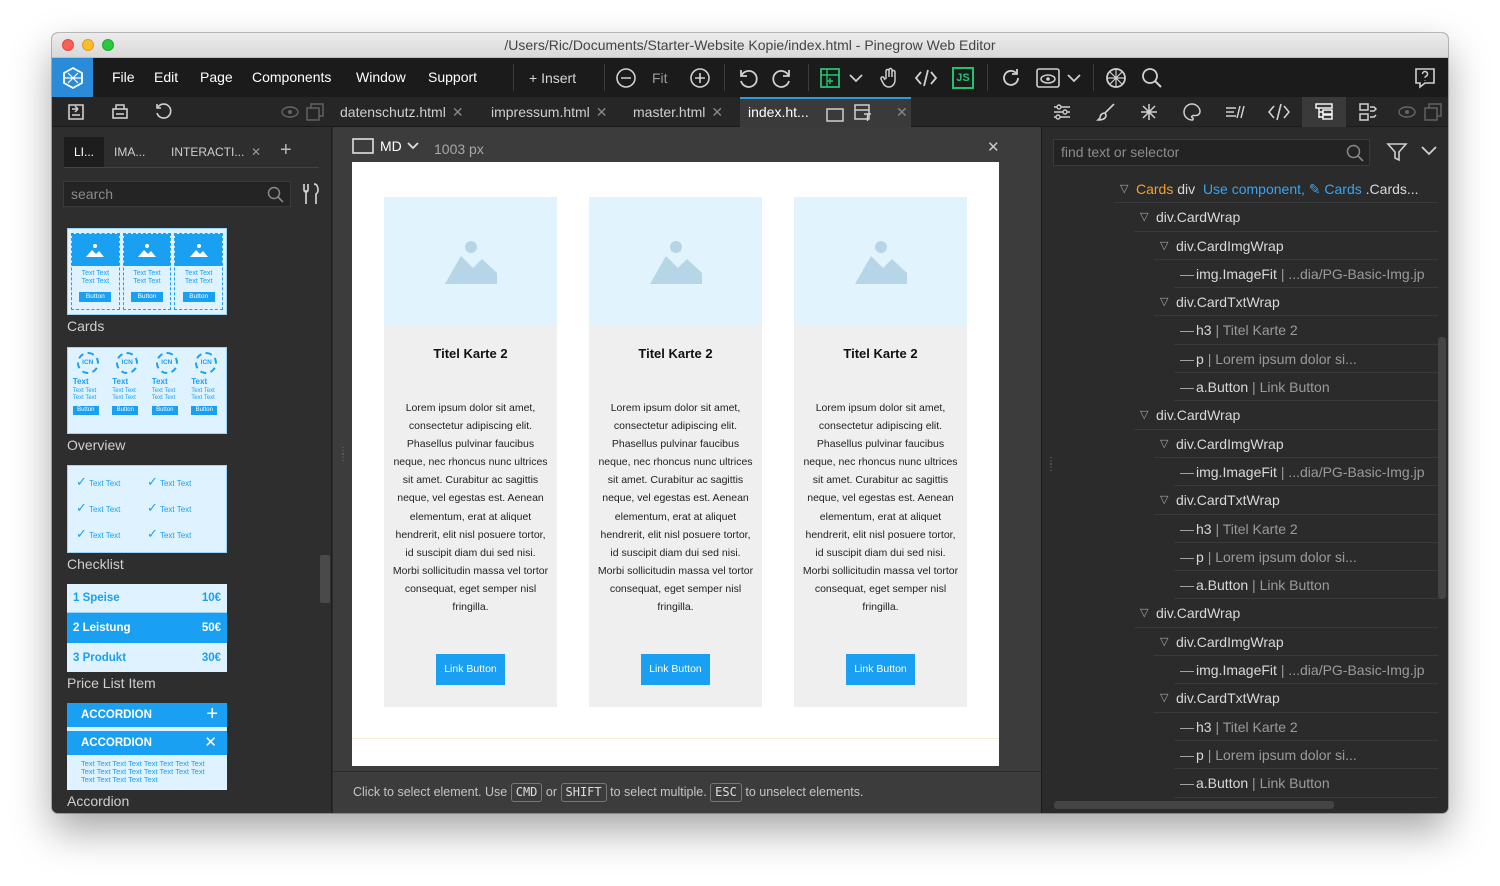  I want to click on menu-window: Window, so click(381, 77).